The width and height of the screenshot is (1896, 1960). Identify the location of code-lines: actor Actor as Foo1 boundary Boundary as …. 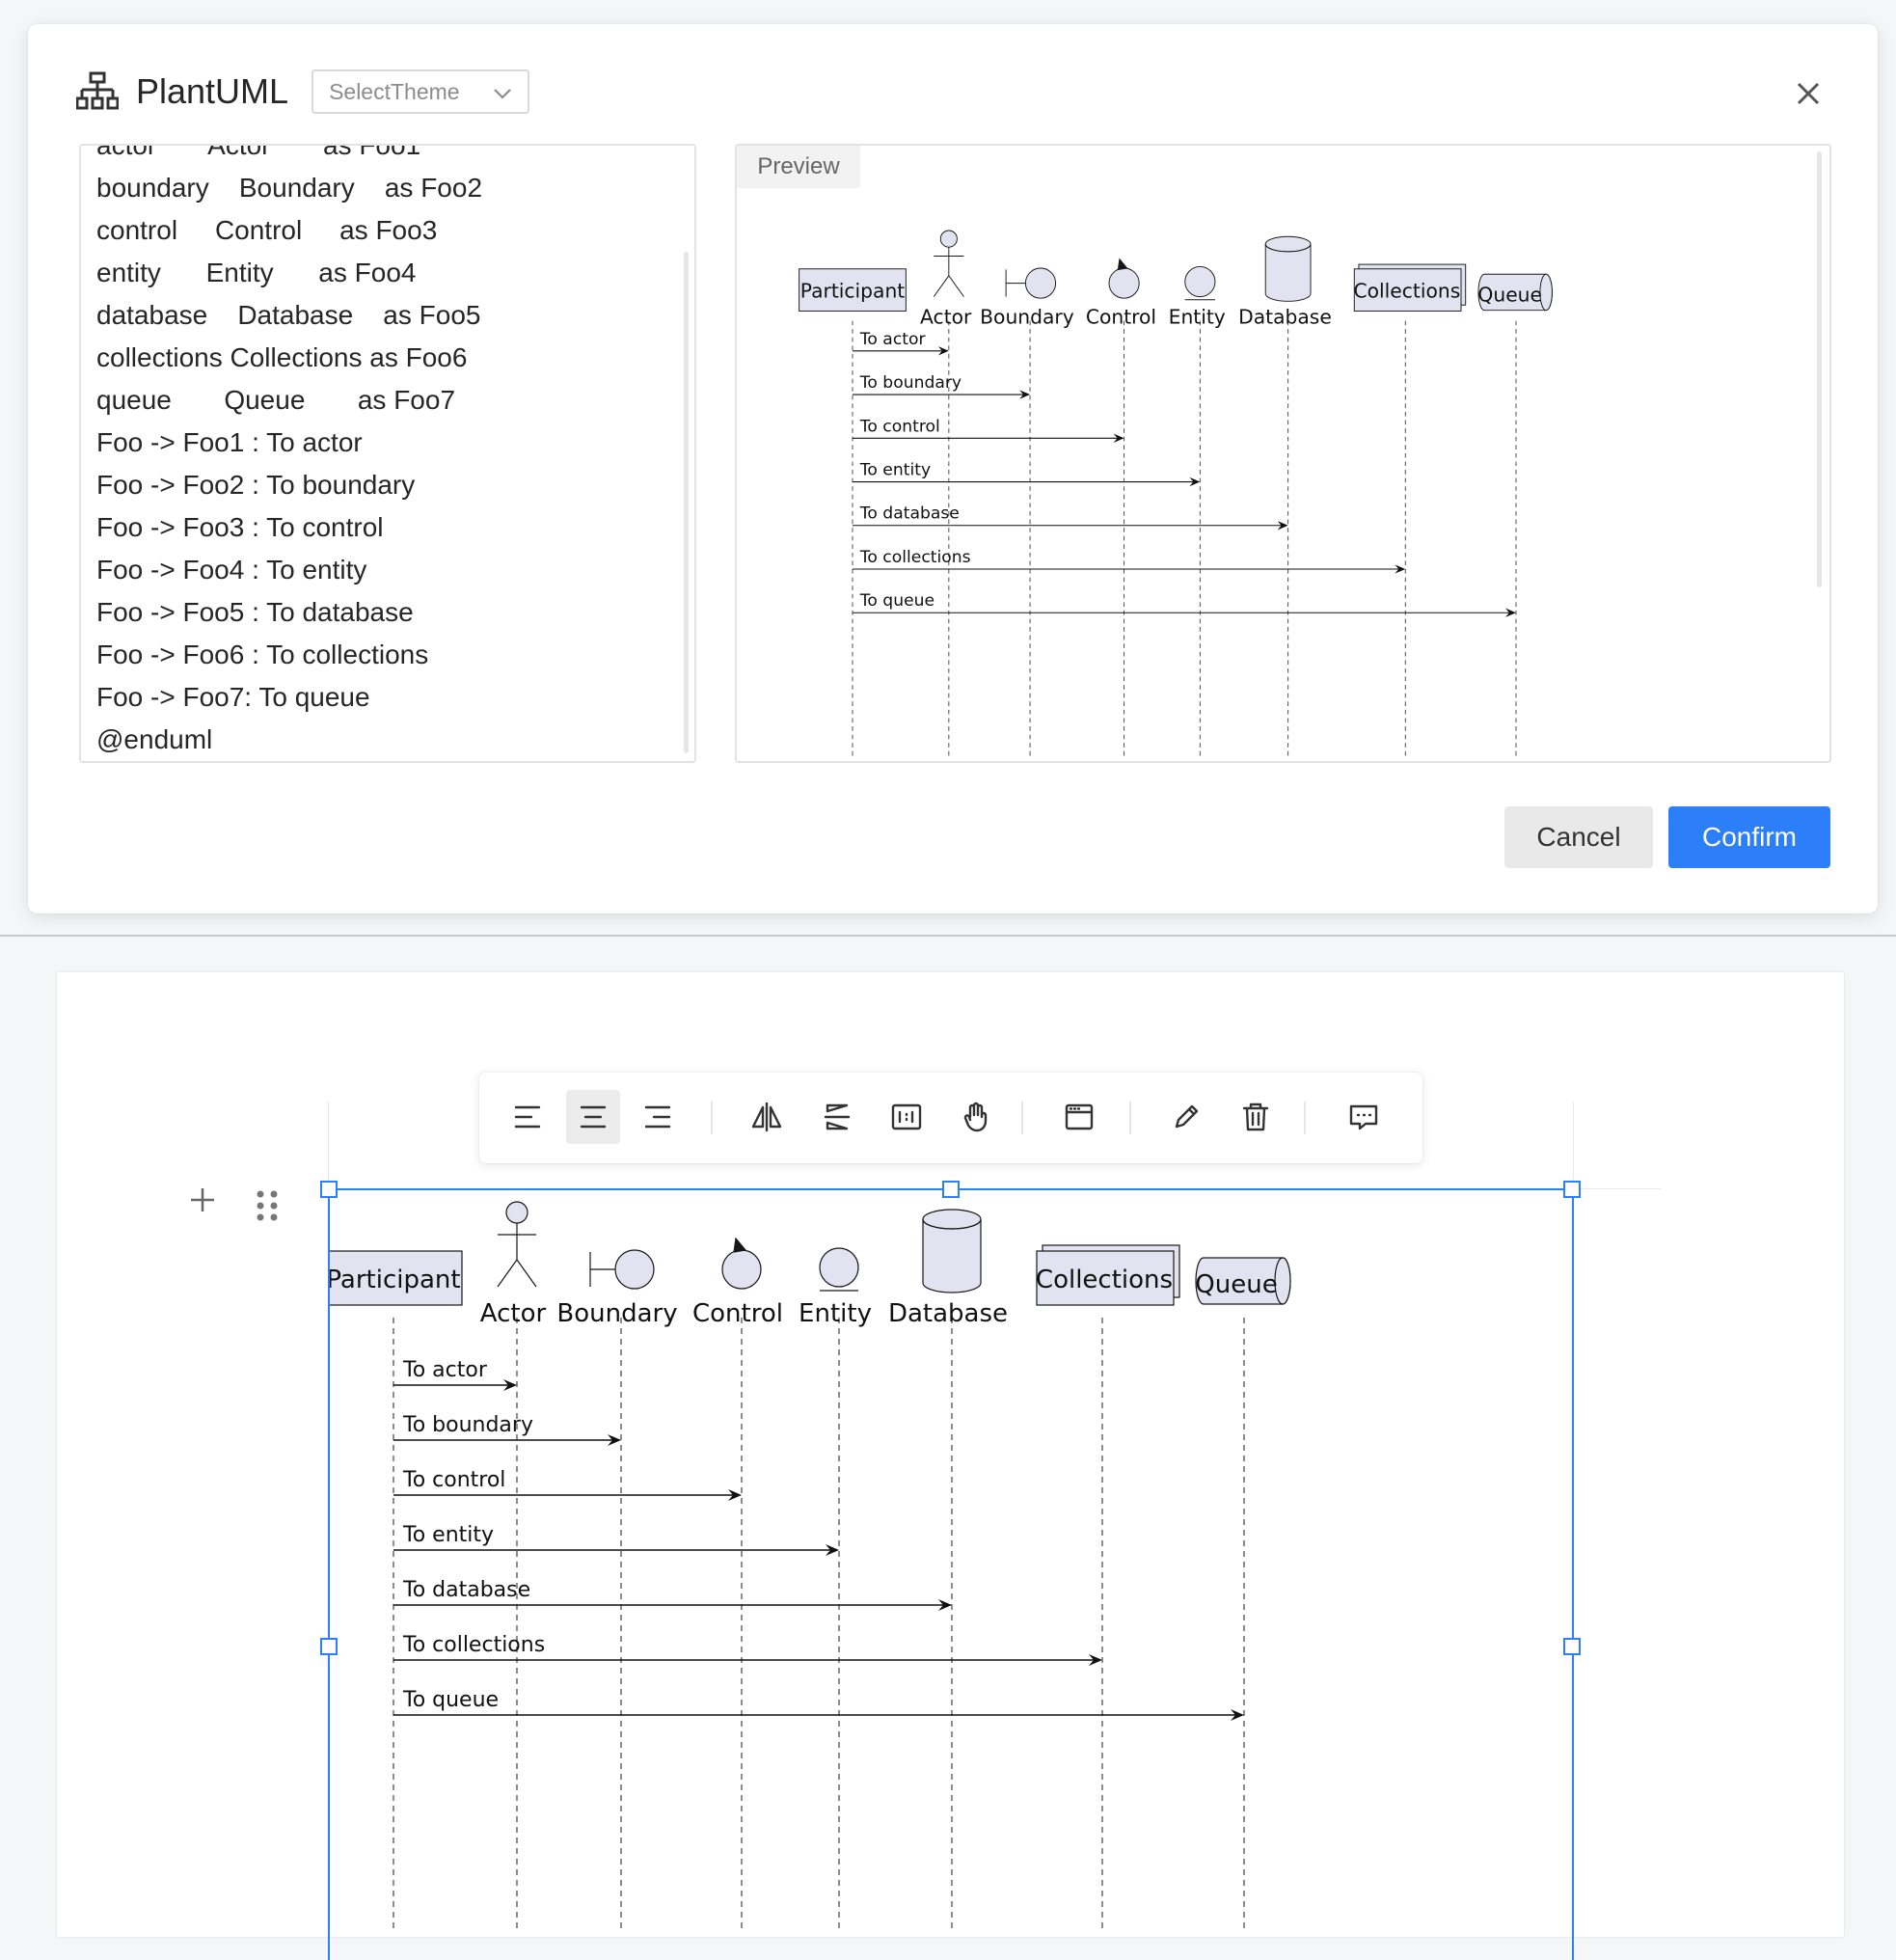
(289, 452).